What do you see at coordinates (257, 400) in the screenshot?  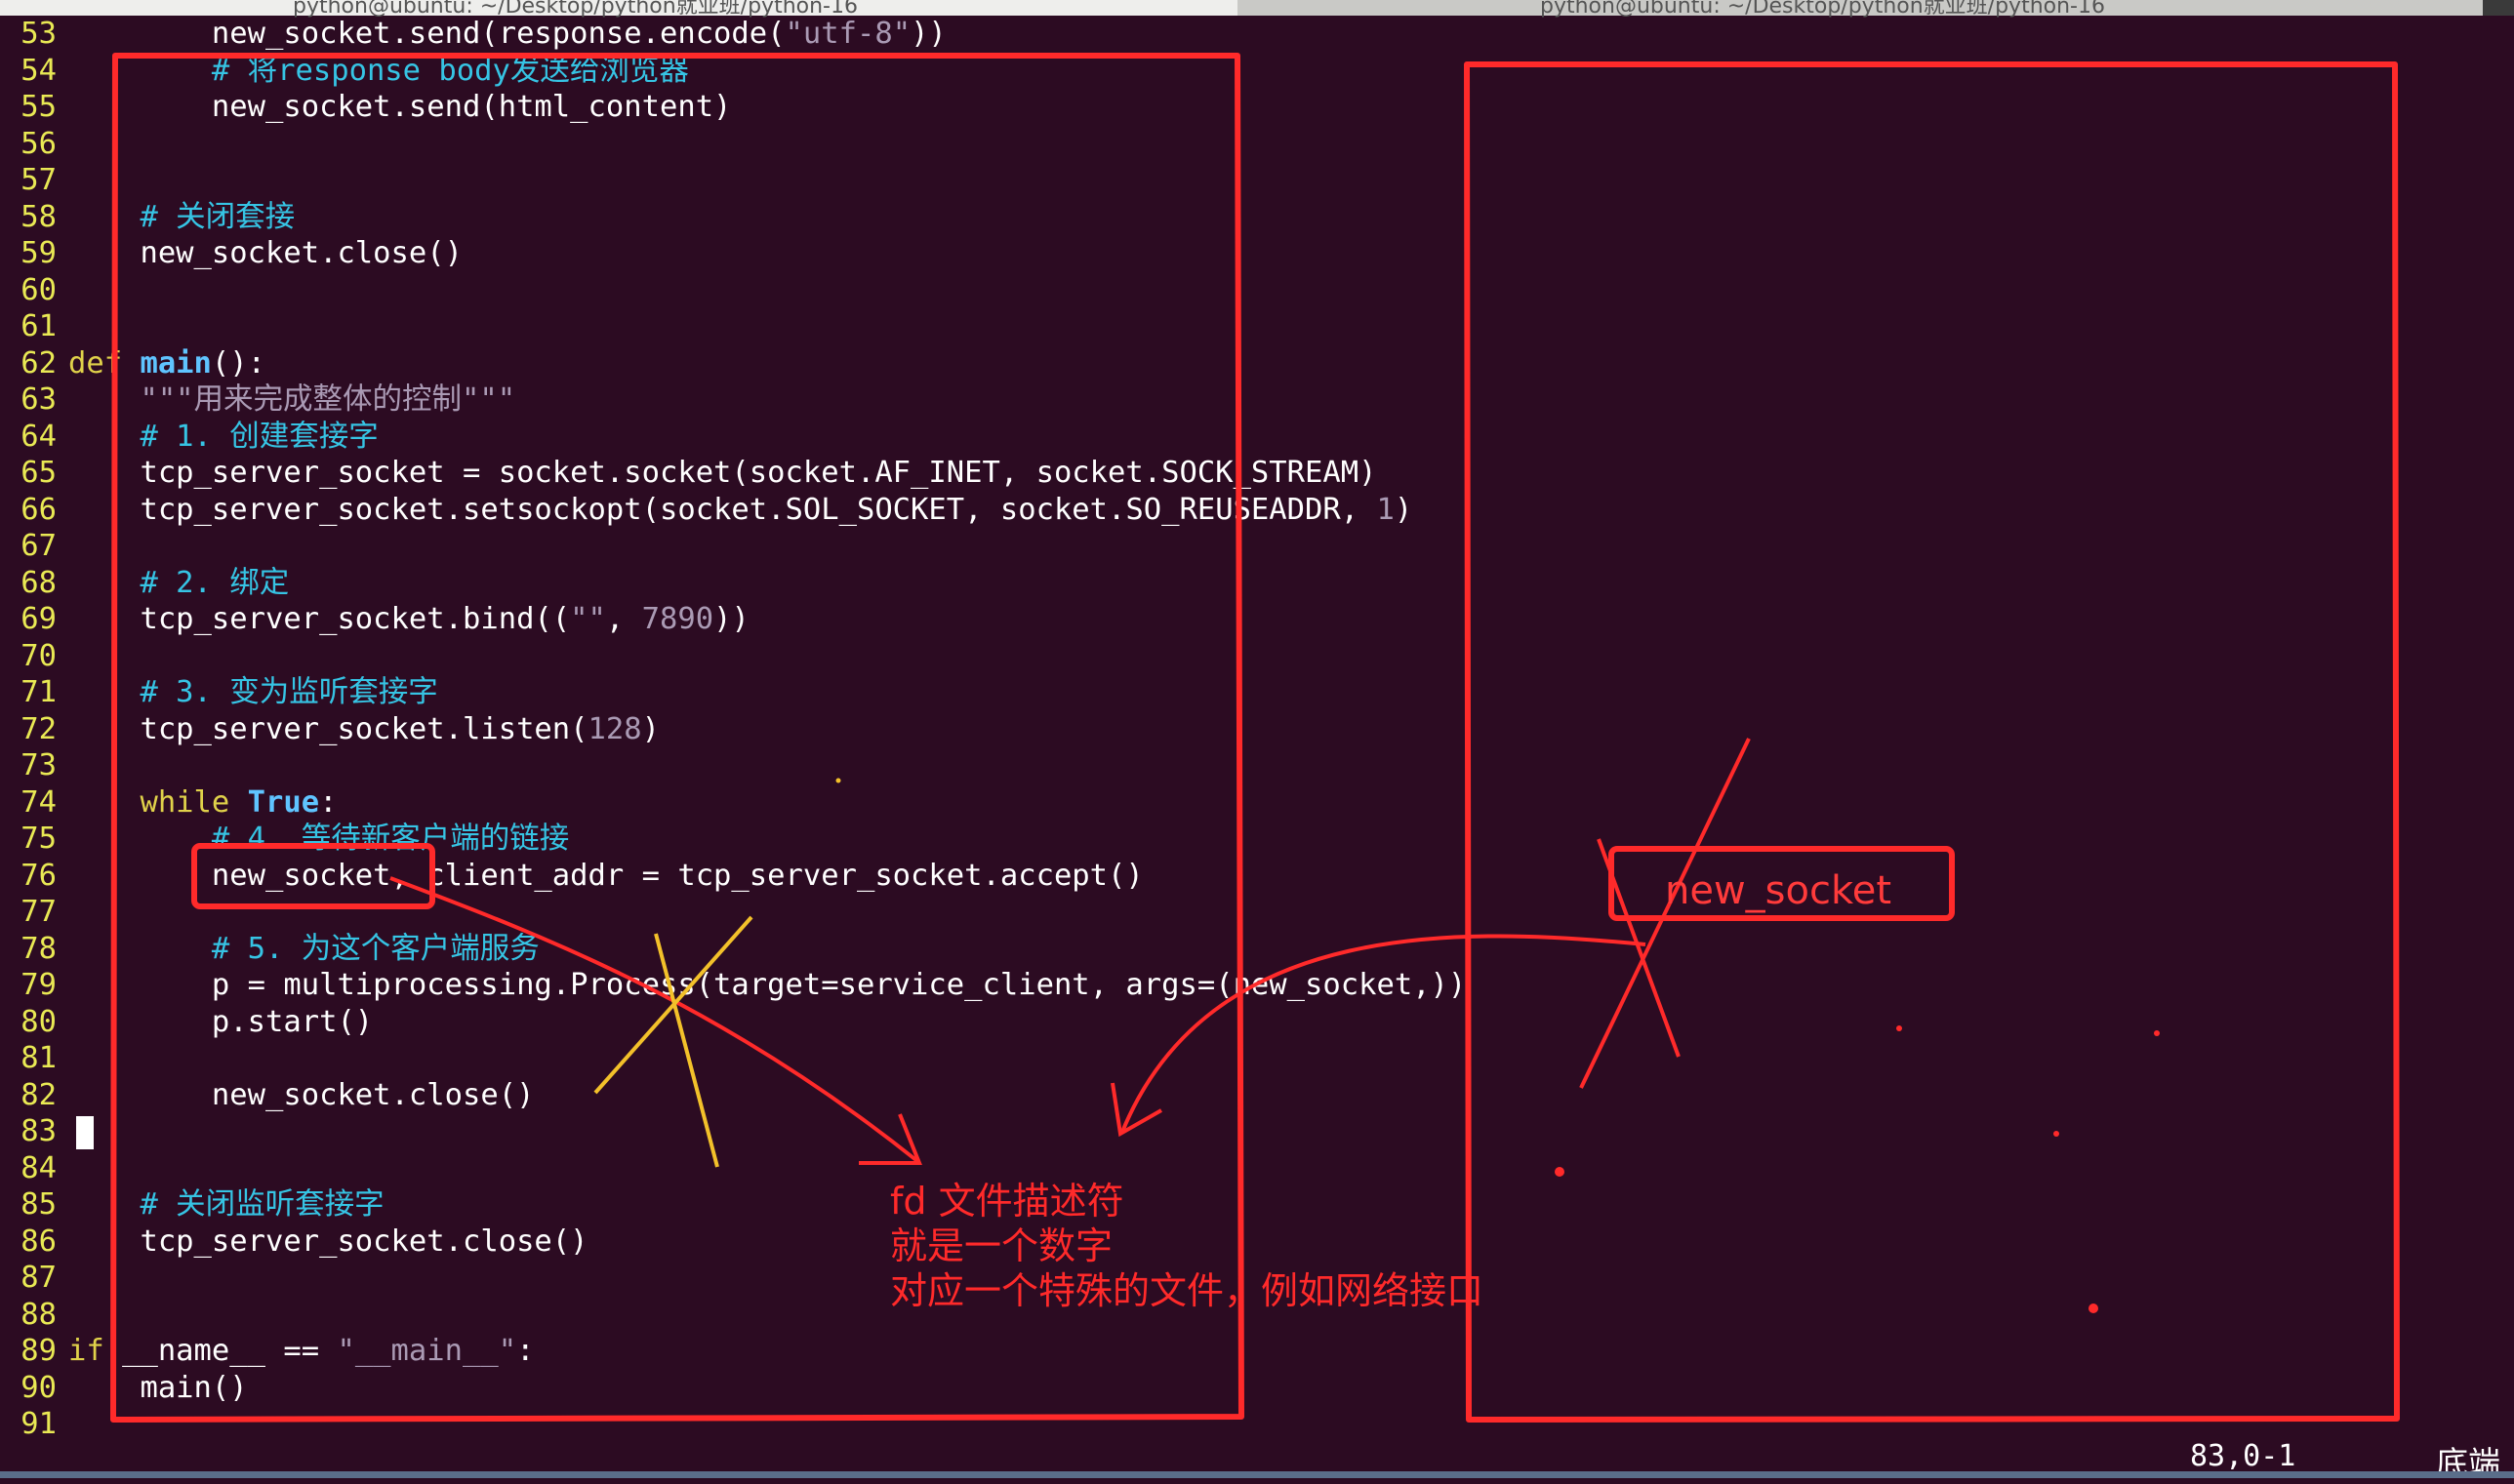 I see `code-line: 63 """用来完成整体的控制"""` at bounding box center [257, 400].